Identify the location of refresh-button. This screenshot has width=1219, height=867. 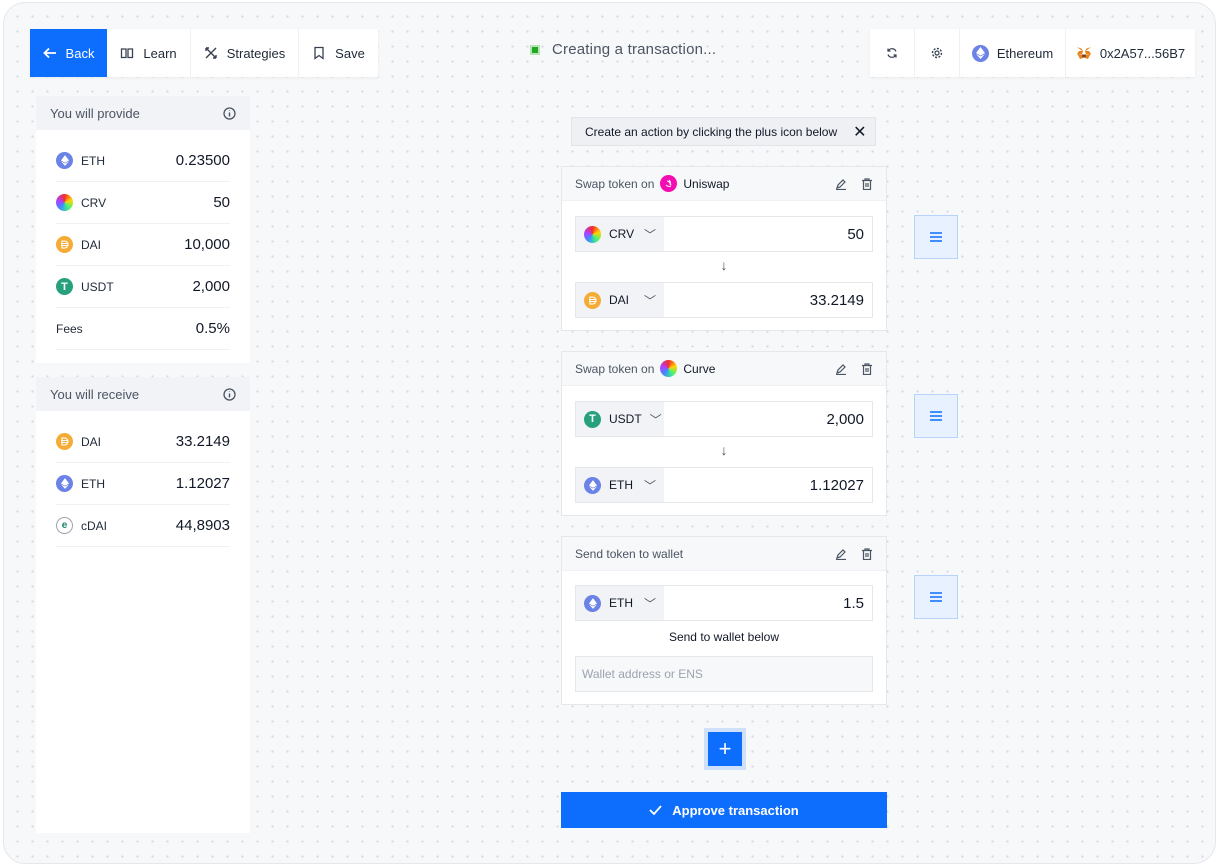
(892, 53).